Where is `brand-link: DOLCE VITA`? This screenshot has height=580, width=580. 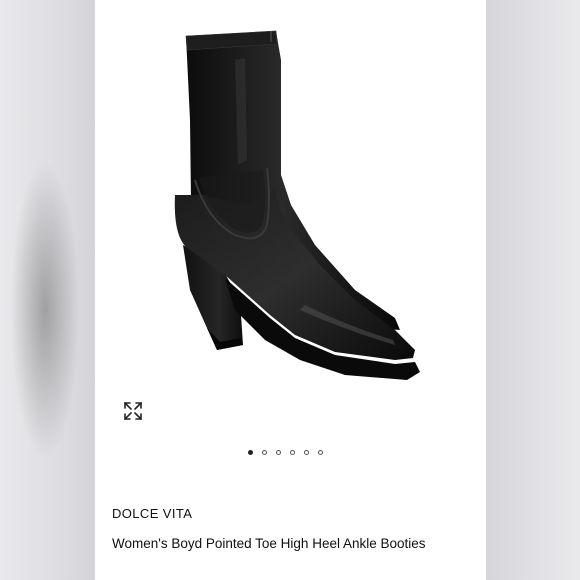 brand-link: DOLCE VITA is located at coordinates (152, 513).